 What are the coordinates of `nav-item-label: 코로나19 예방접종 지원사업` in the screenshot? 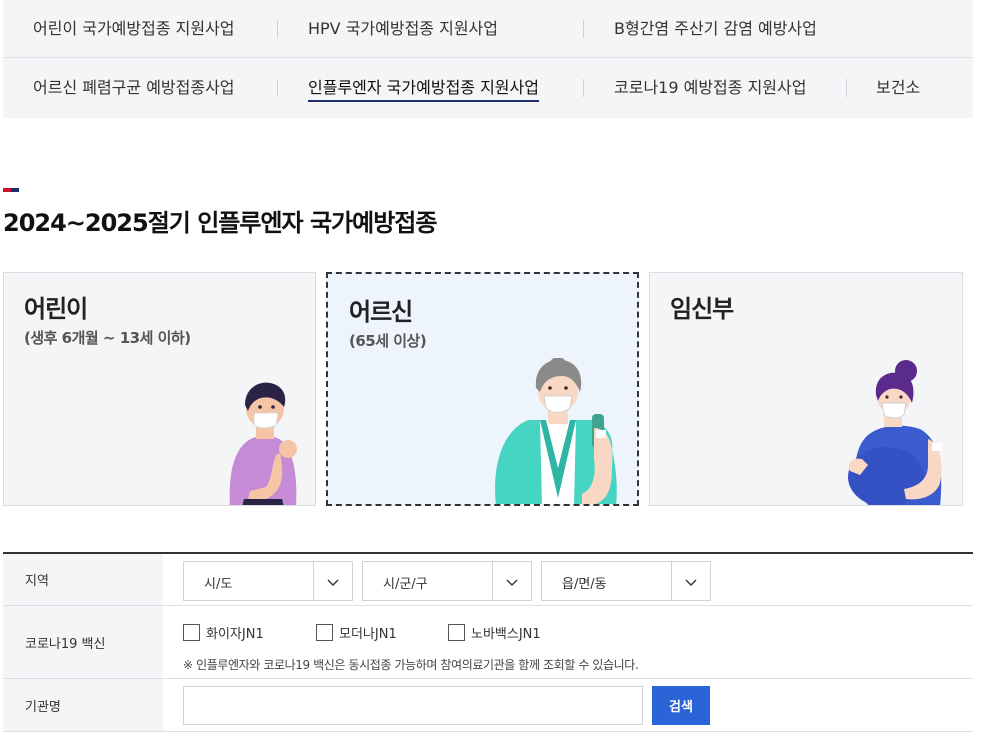 It's located at (710, 87).